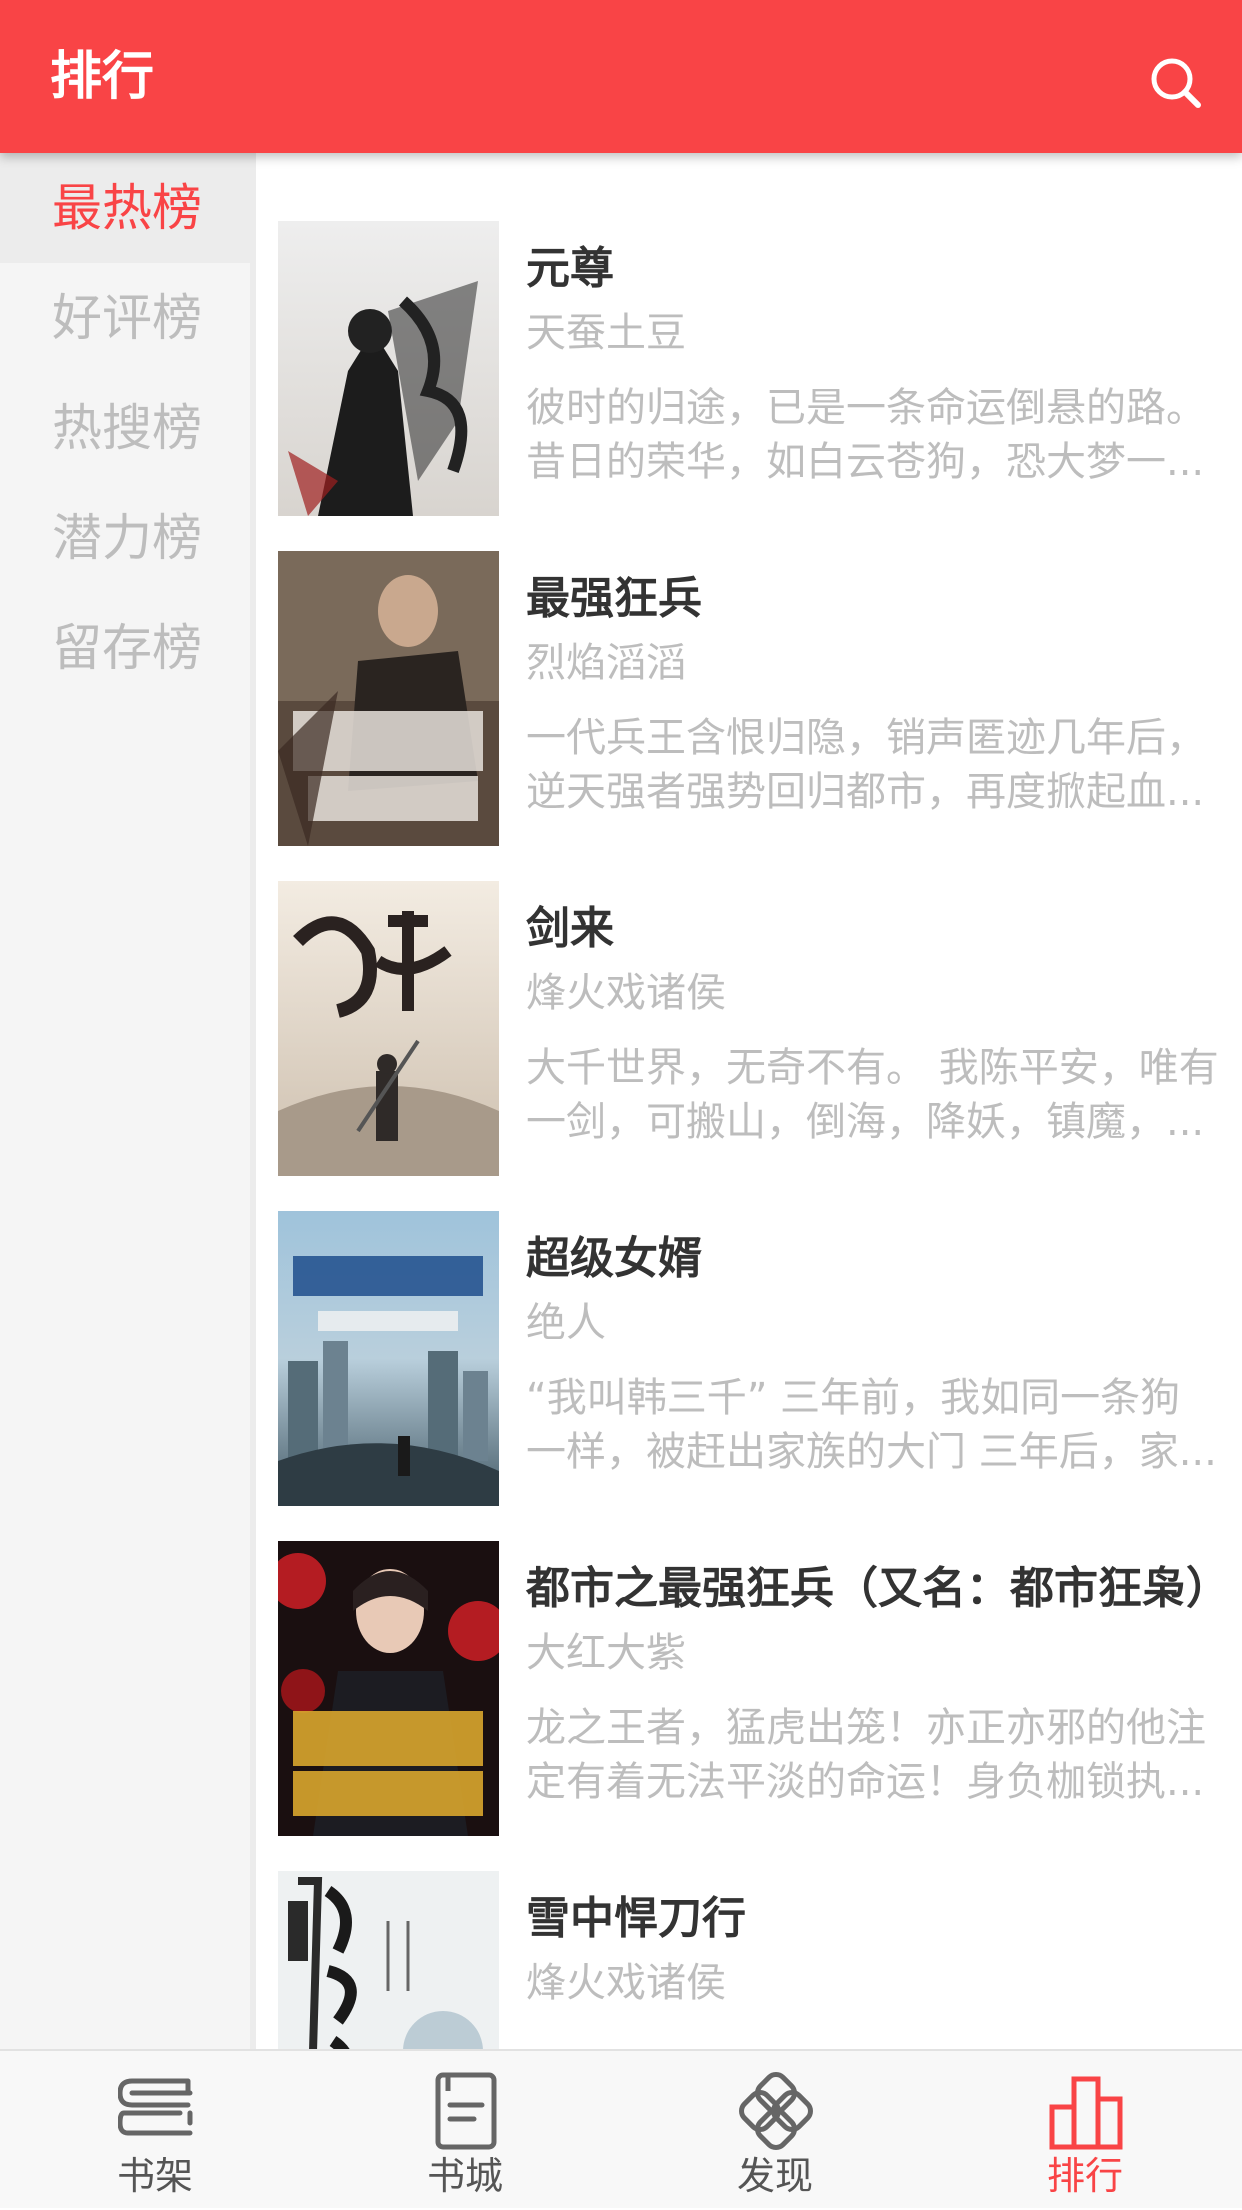  Describe the element at coordinates (466, 2111) in the screenshot. I see `bookstore-icon` at that location.